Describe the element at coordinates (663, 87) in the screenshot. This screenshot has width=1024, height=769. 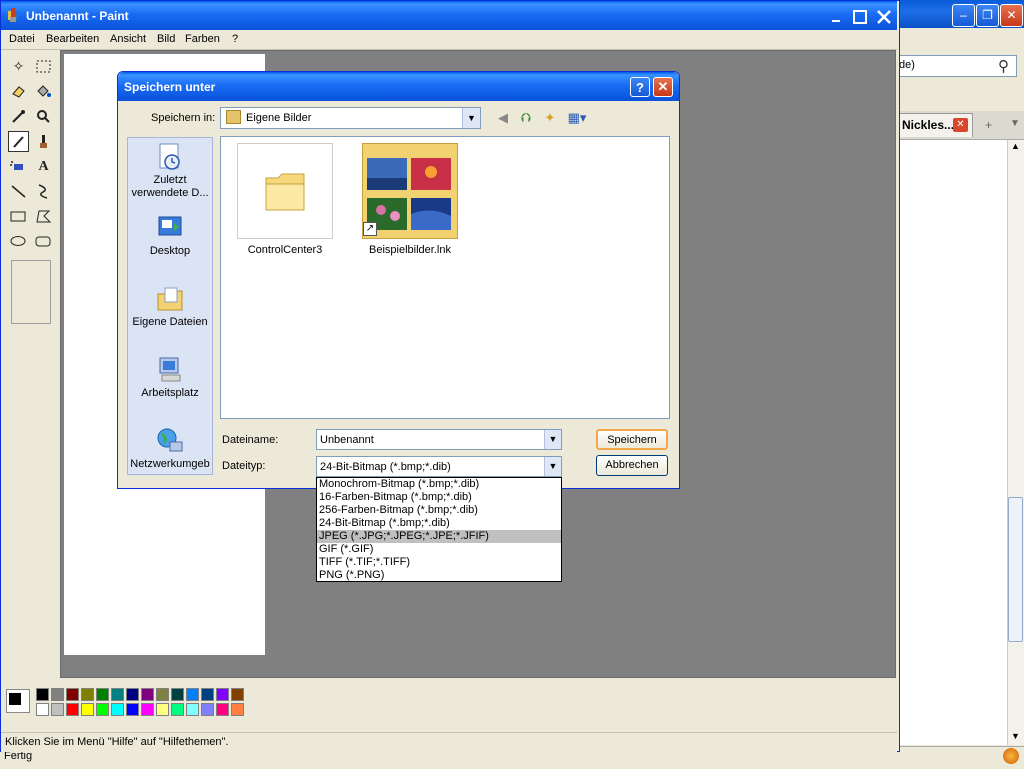
I see `dialog-close-button: ✕` at that location.